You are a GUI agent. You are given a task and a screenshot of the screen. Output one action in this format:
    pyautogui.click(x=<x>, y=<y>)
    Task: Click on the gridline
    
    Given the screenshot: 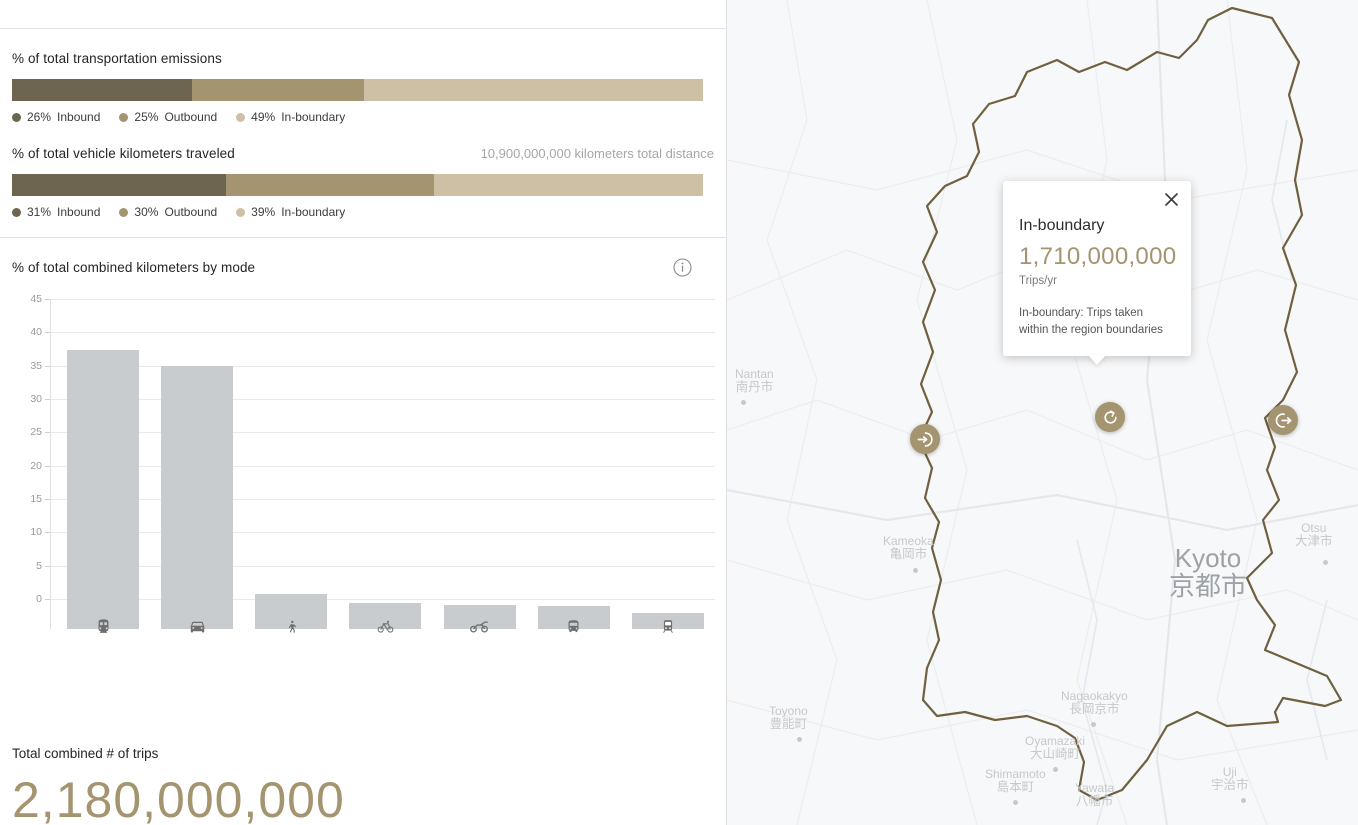 What is the action you would take?
    pyautogui.click(x=381, y=299)
    